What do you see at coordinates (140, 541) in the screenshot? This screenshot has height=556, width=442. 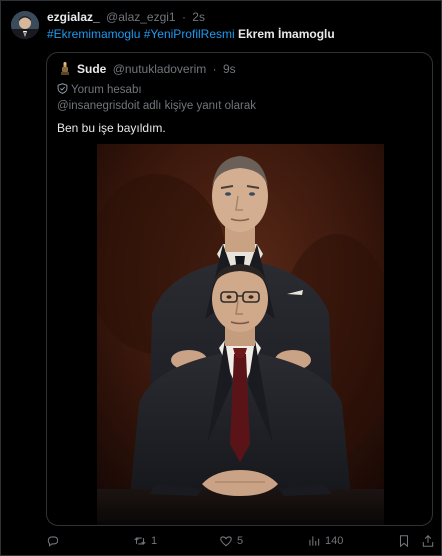 I see `retweet-icon` at bounding box center [140, 541].